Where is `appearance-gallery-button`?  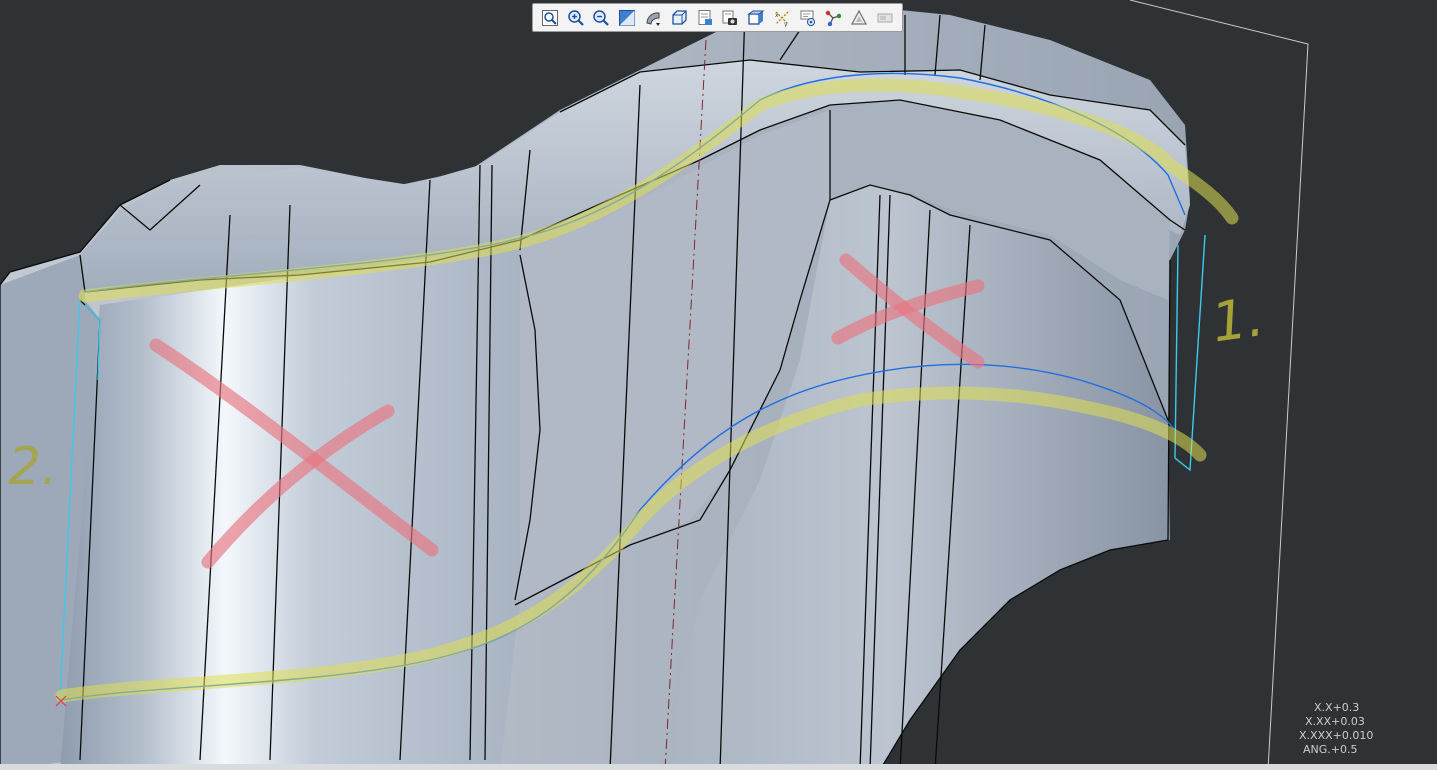
appearance-gallery-button is located at coordinates (730, 18).